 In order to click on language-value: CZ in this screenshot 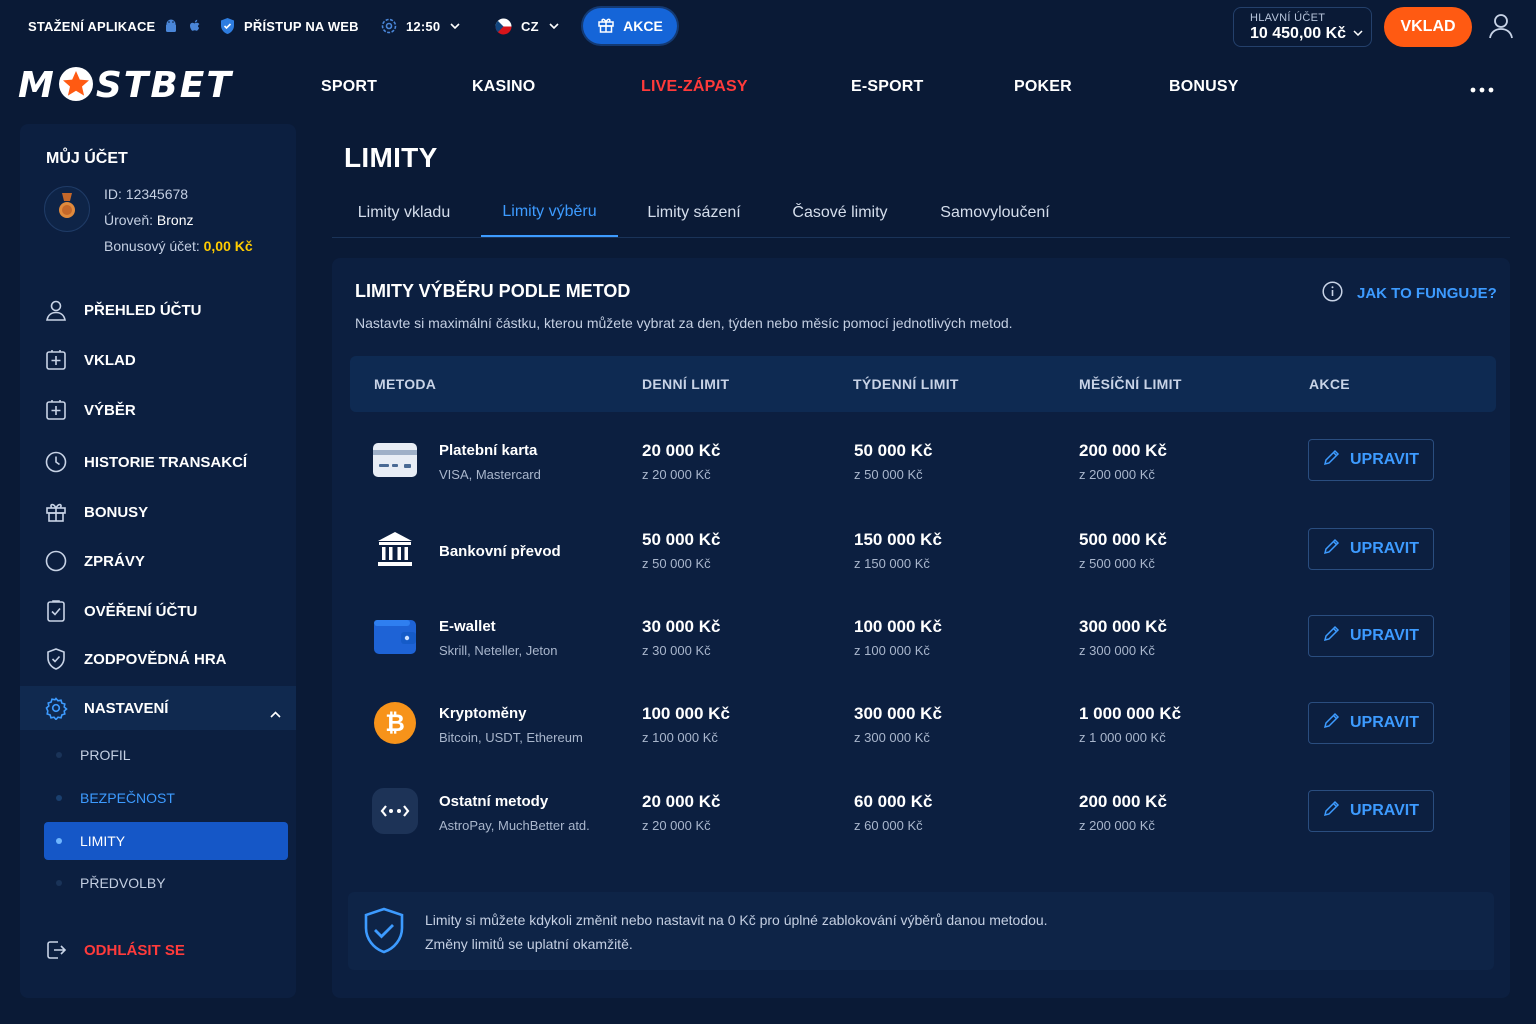, I will do `click(530, 26)`.